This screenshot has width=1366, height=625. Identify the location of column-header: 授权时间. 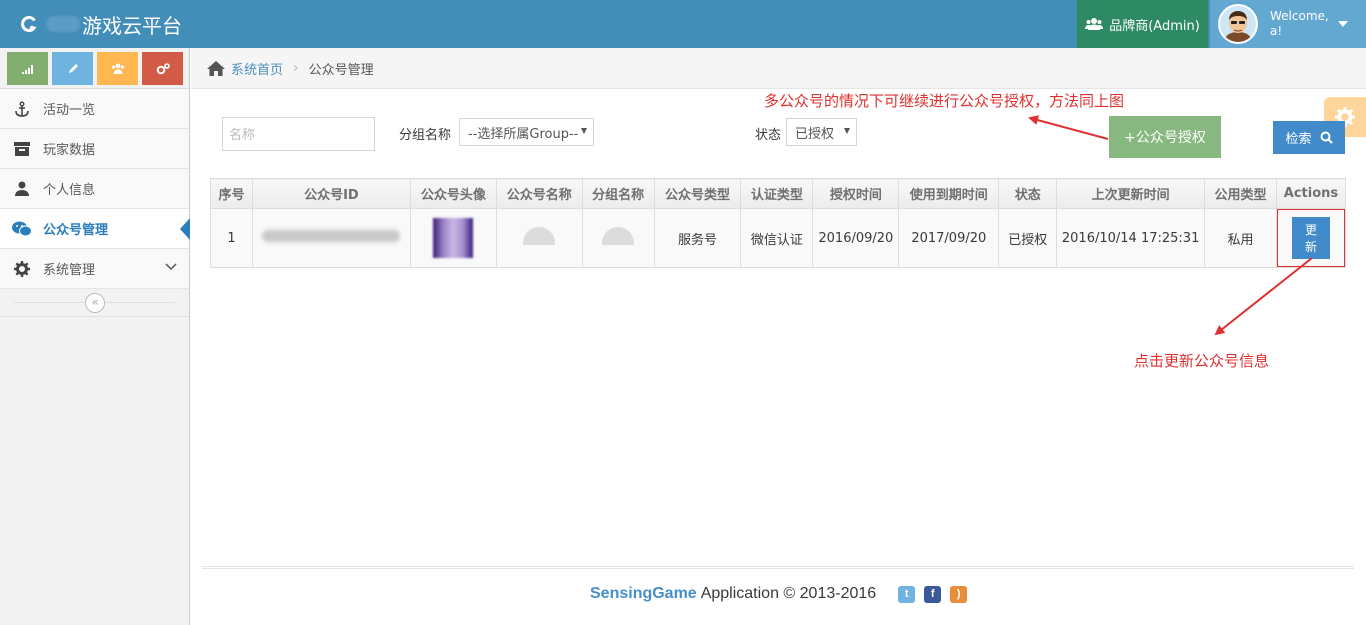
(856, 193).